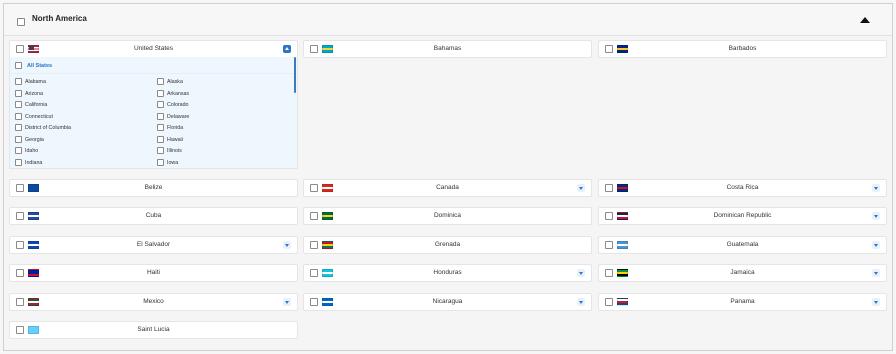 The height and width of the screenshot is (354, 896). I want to click on country-card-guatemala: Guatemala, so click(742, 245).